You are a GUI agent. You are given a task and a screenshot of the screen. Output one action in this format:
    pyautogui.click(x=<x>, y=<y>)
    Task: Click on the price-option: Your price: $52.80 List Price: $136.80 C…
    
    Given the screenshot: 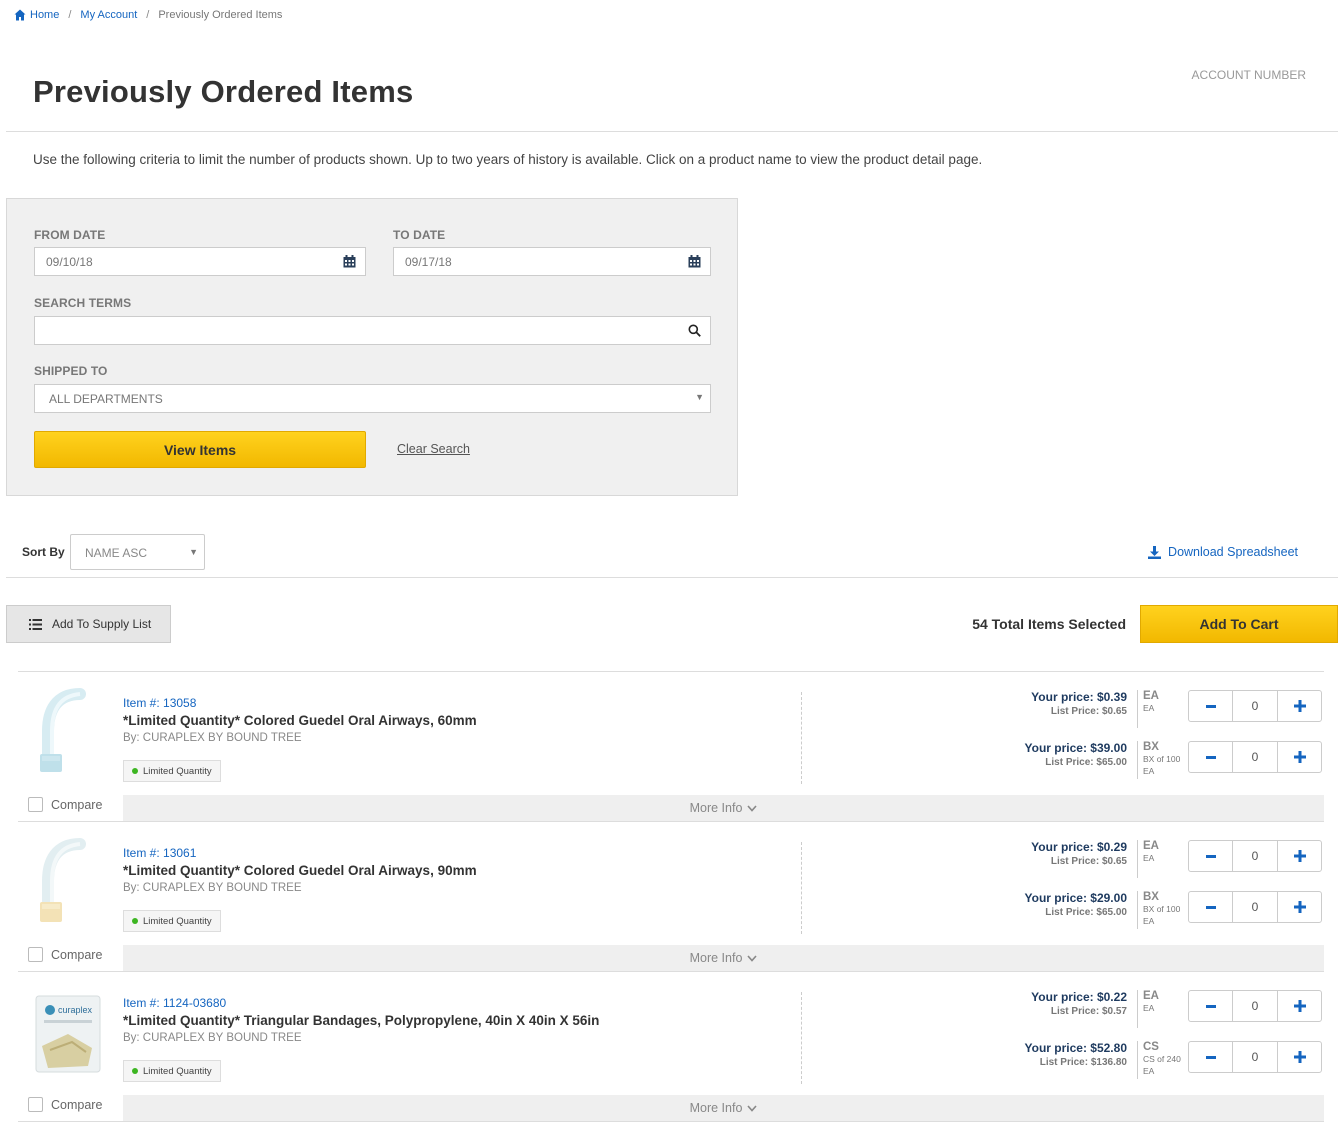 What is the action you would take?
    pyautogui.click(x=1174, y=1061)
    